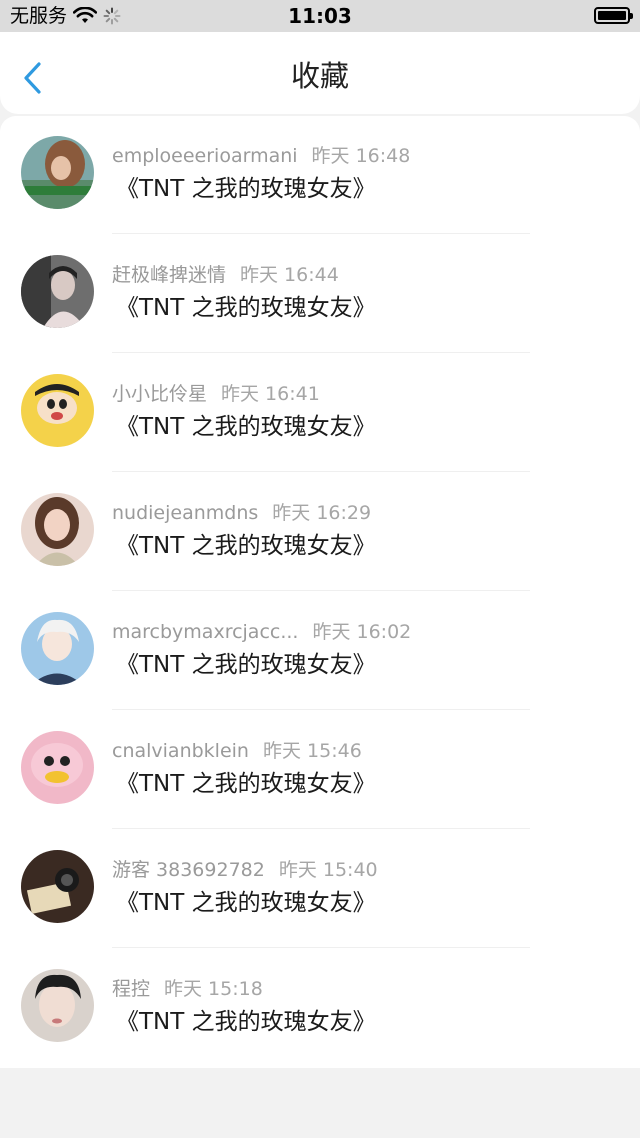  Describe the element at coordinates (361, 156) in the screenshot. I see `timestamp: 昨天 16:48` at that location.